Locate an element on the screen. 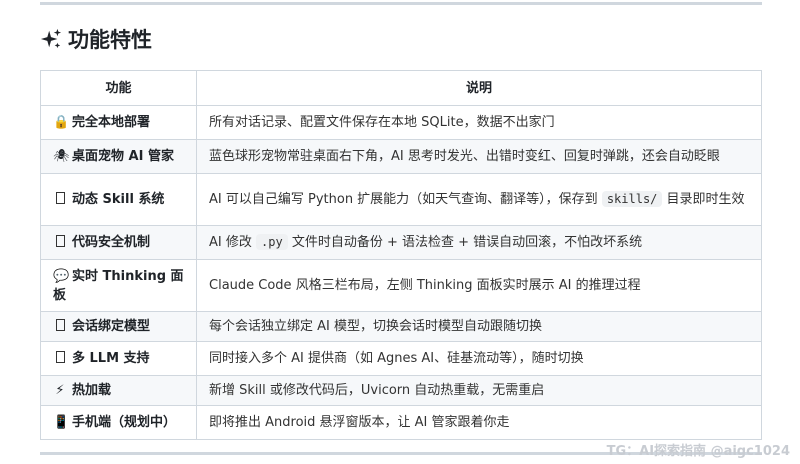 This screenshot has width=800, height=464. description-text: 同时接入多个 AI 提供商（如 Agnes AI、硅基流动等），随时切换 is located at coordinates (396, 358).